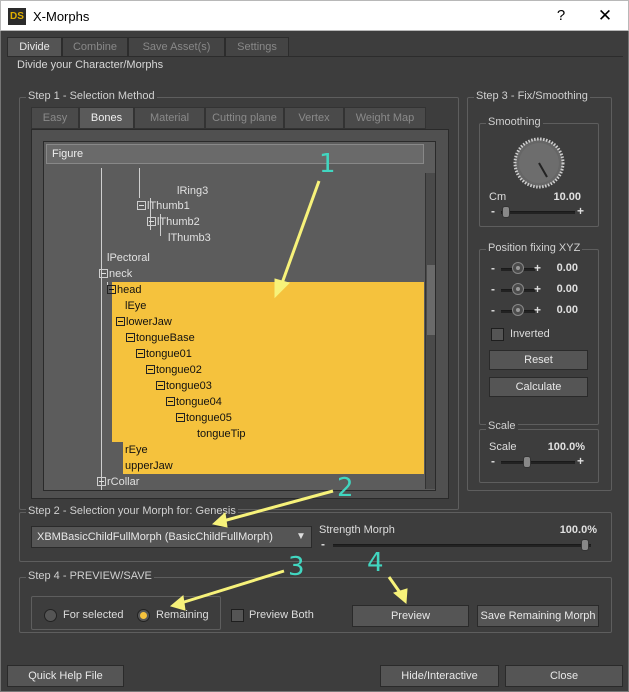 This screenshot has height=692, width=629. What do you see at coordinates (17, 16) in the screenshot?
I see `daz-studio-icon: DS` at bounding box center [17, 16].